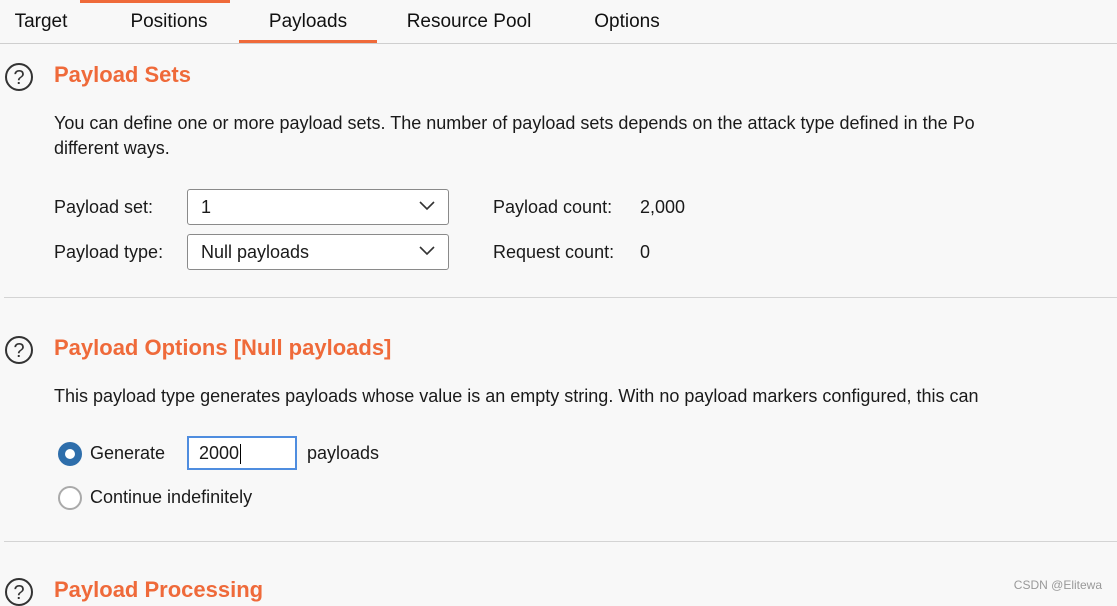 This screenshot has height=606, width=1117. What do you see at coordinates (109, 252) in the screenshot?
I see `payload-type-label: Payload type:` at bounding box center [109, 252].